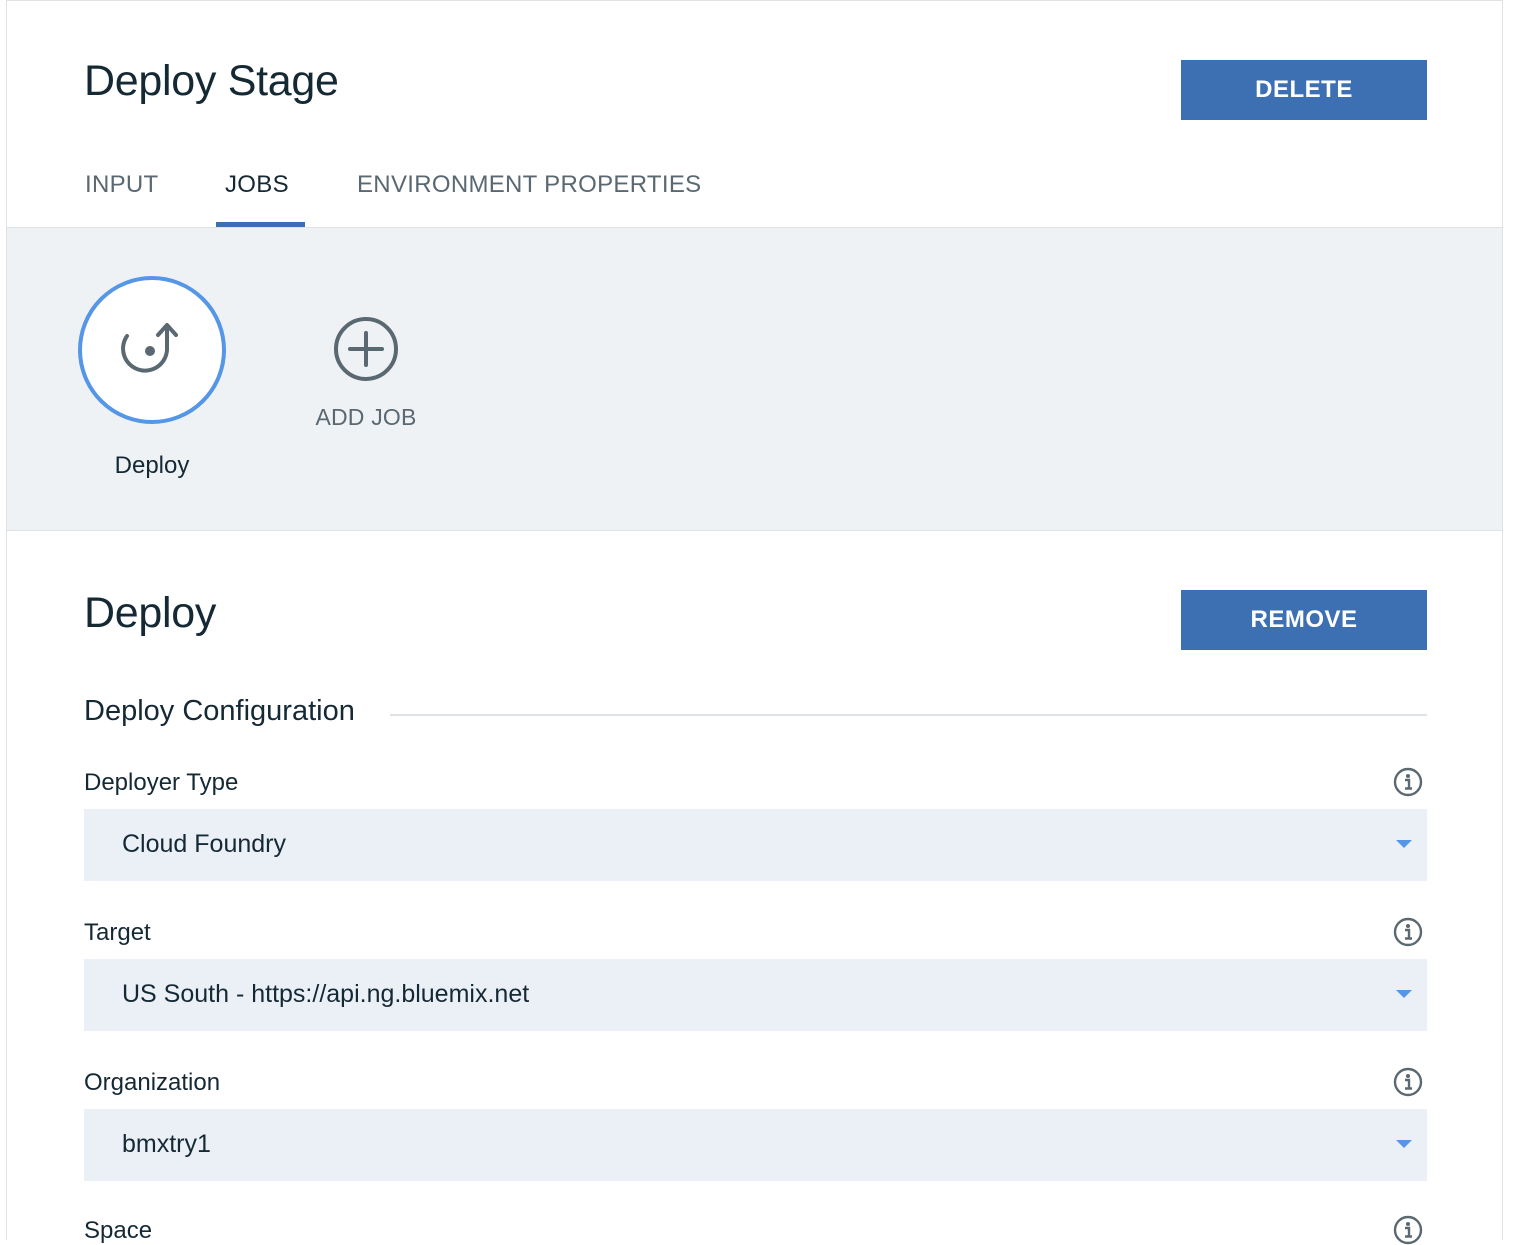 The height and width of the screenshot is (1245, 1514). What do you see at coordinates (117, 932) in the screenshot?
I see `target-label: Target` at bounding box center [117, 932].